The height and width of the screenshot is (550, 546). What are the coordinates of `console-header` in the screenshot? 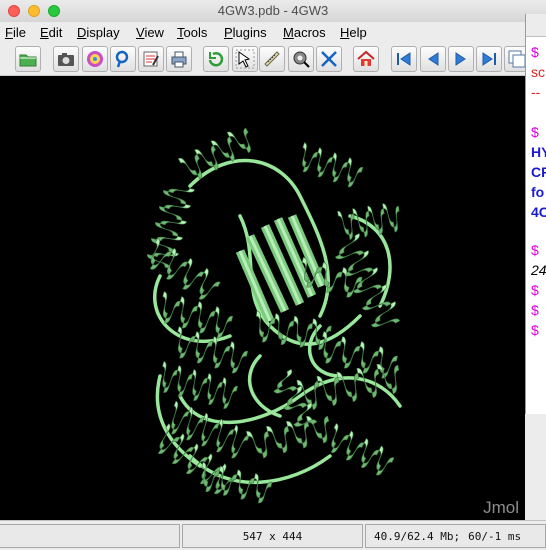 It's located at (536, 25).